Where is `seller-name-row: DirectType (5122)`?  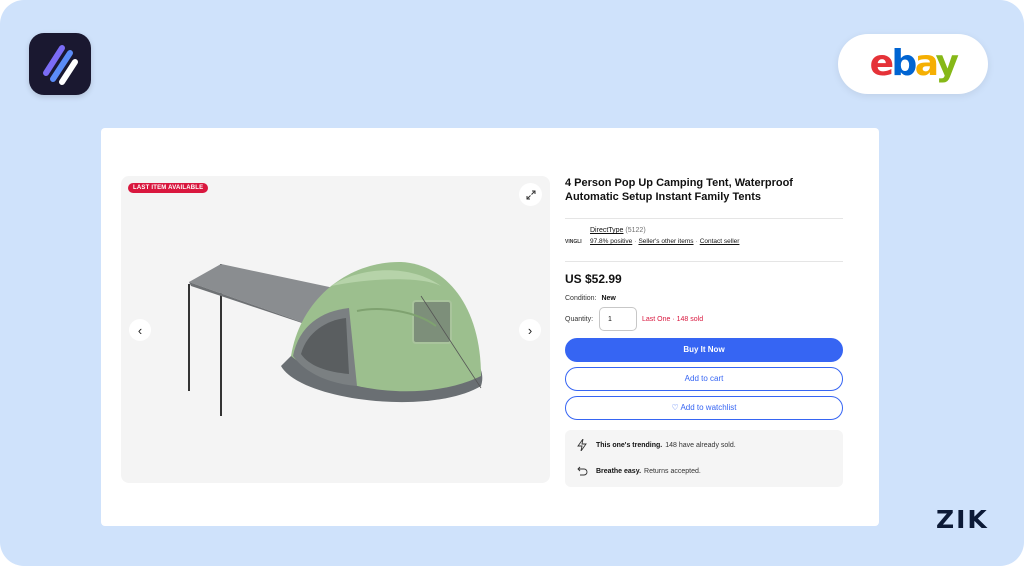 seller-name-row: DirectType (5122) is located at coordinates (618, 230).